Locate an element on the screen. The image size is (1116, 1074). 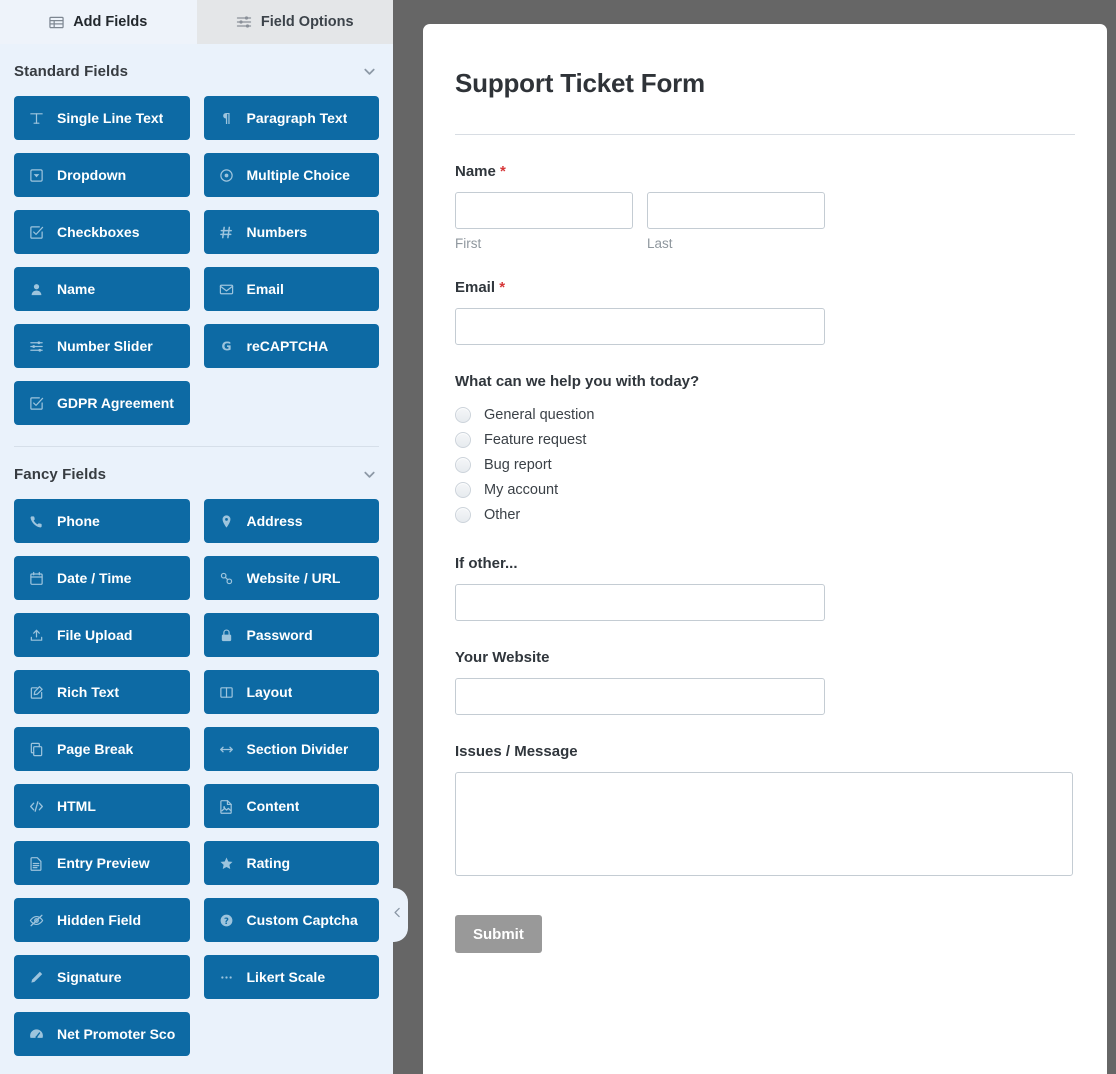
website-input is located at coordinates (640, 696).